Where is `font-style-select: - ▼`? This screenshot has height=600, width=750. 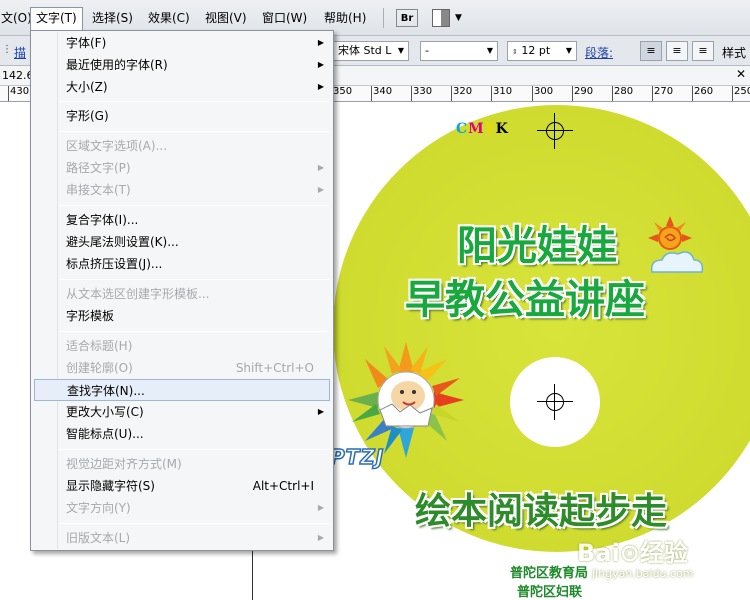
font-style-select: - ▼ is located at coordinates (459, 51).